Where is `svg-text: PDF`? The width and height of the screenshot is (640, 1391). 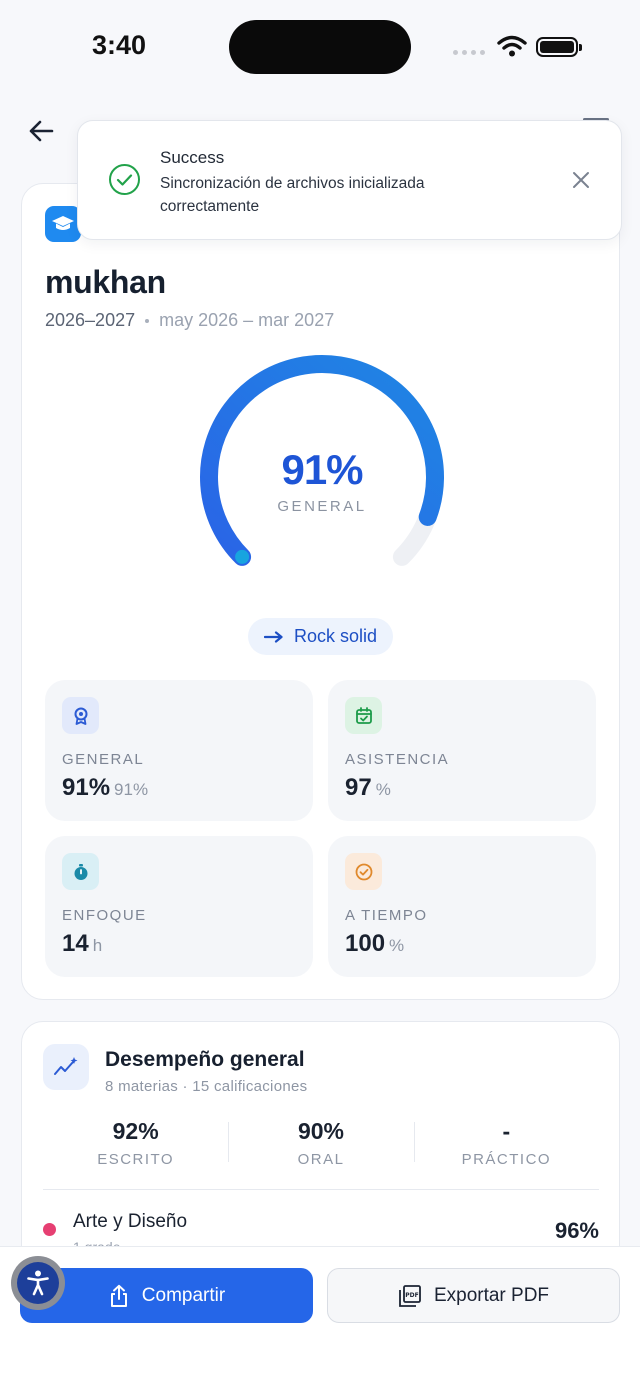 svg-text: PDF is located at coordinates (411, 1295).